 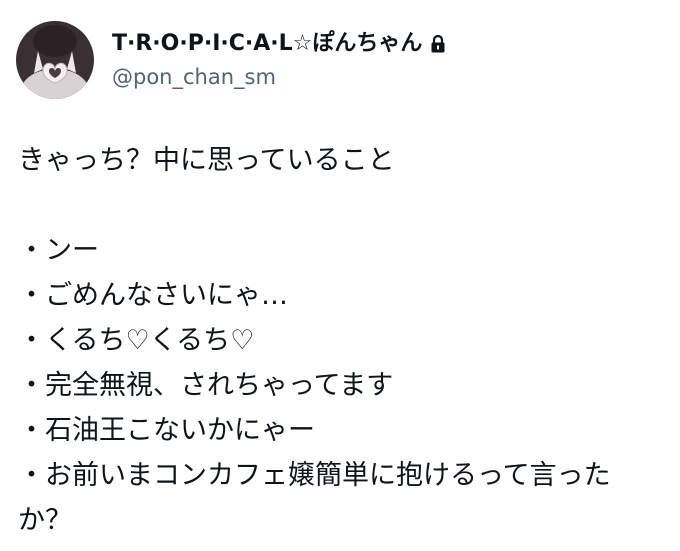 I want to click on list-item: ・完全無視、されちゃってます, so click(x=206, y=385).